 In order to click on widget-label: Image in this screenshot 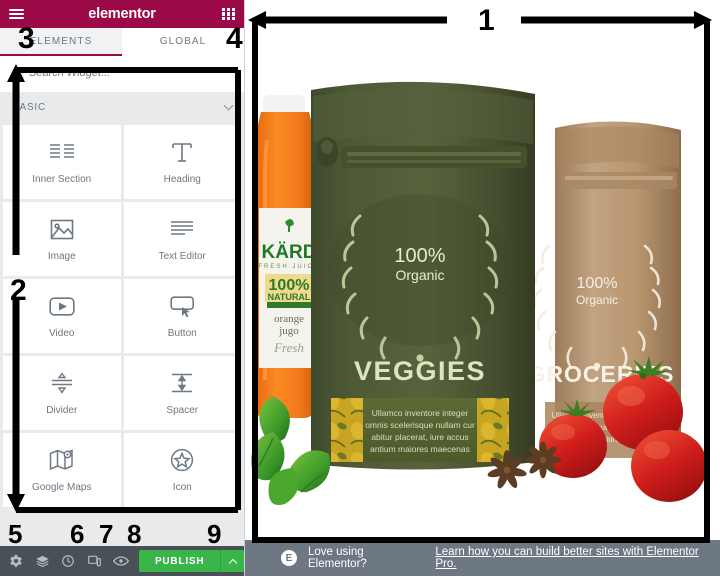, I will do `click(61, 256)`.